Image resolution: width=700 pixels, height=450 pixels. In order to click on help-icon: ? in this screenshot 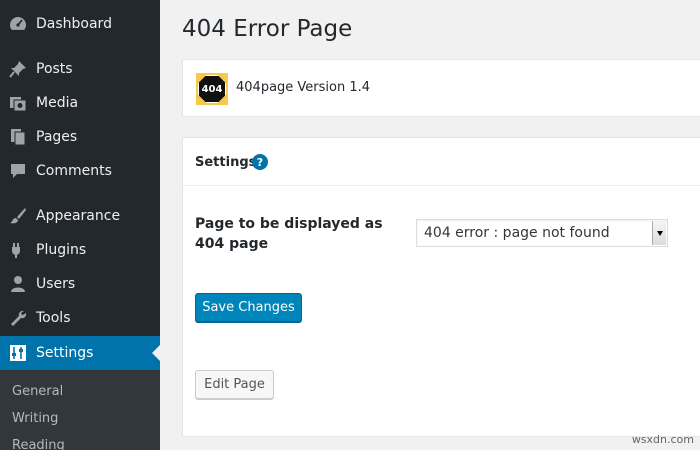, I will do `click(260, 162)`.